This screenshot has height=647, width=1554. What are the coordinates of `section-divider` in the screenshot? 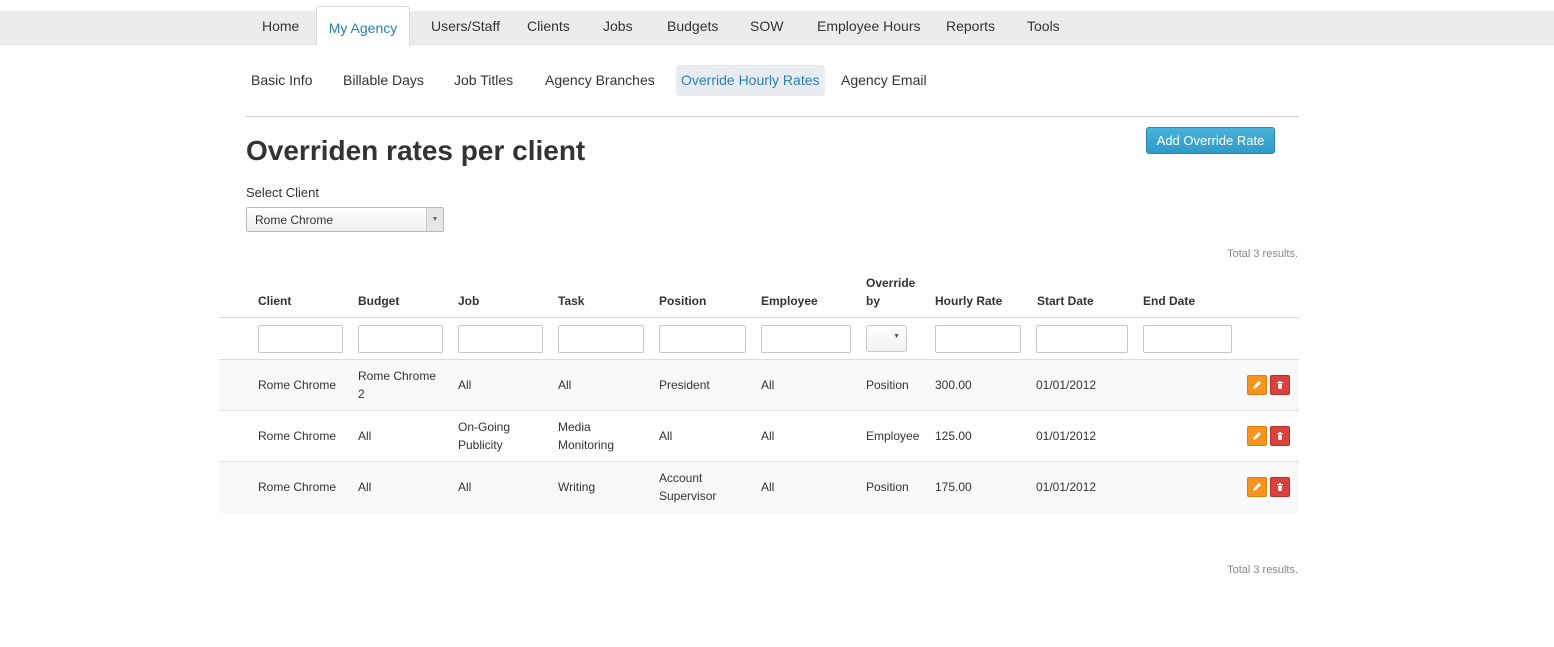 It's located at (772, 116).